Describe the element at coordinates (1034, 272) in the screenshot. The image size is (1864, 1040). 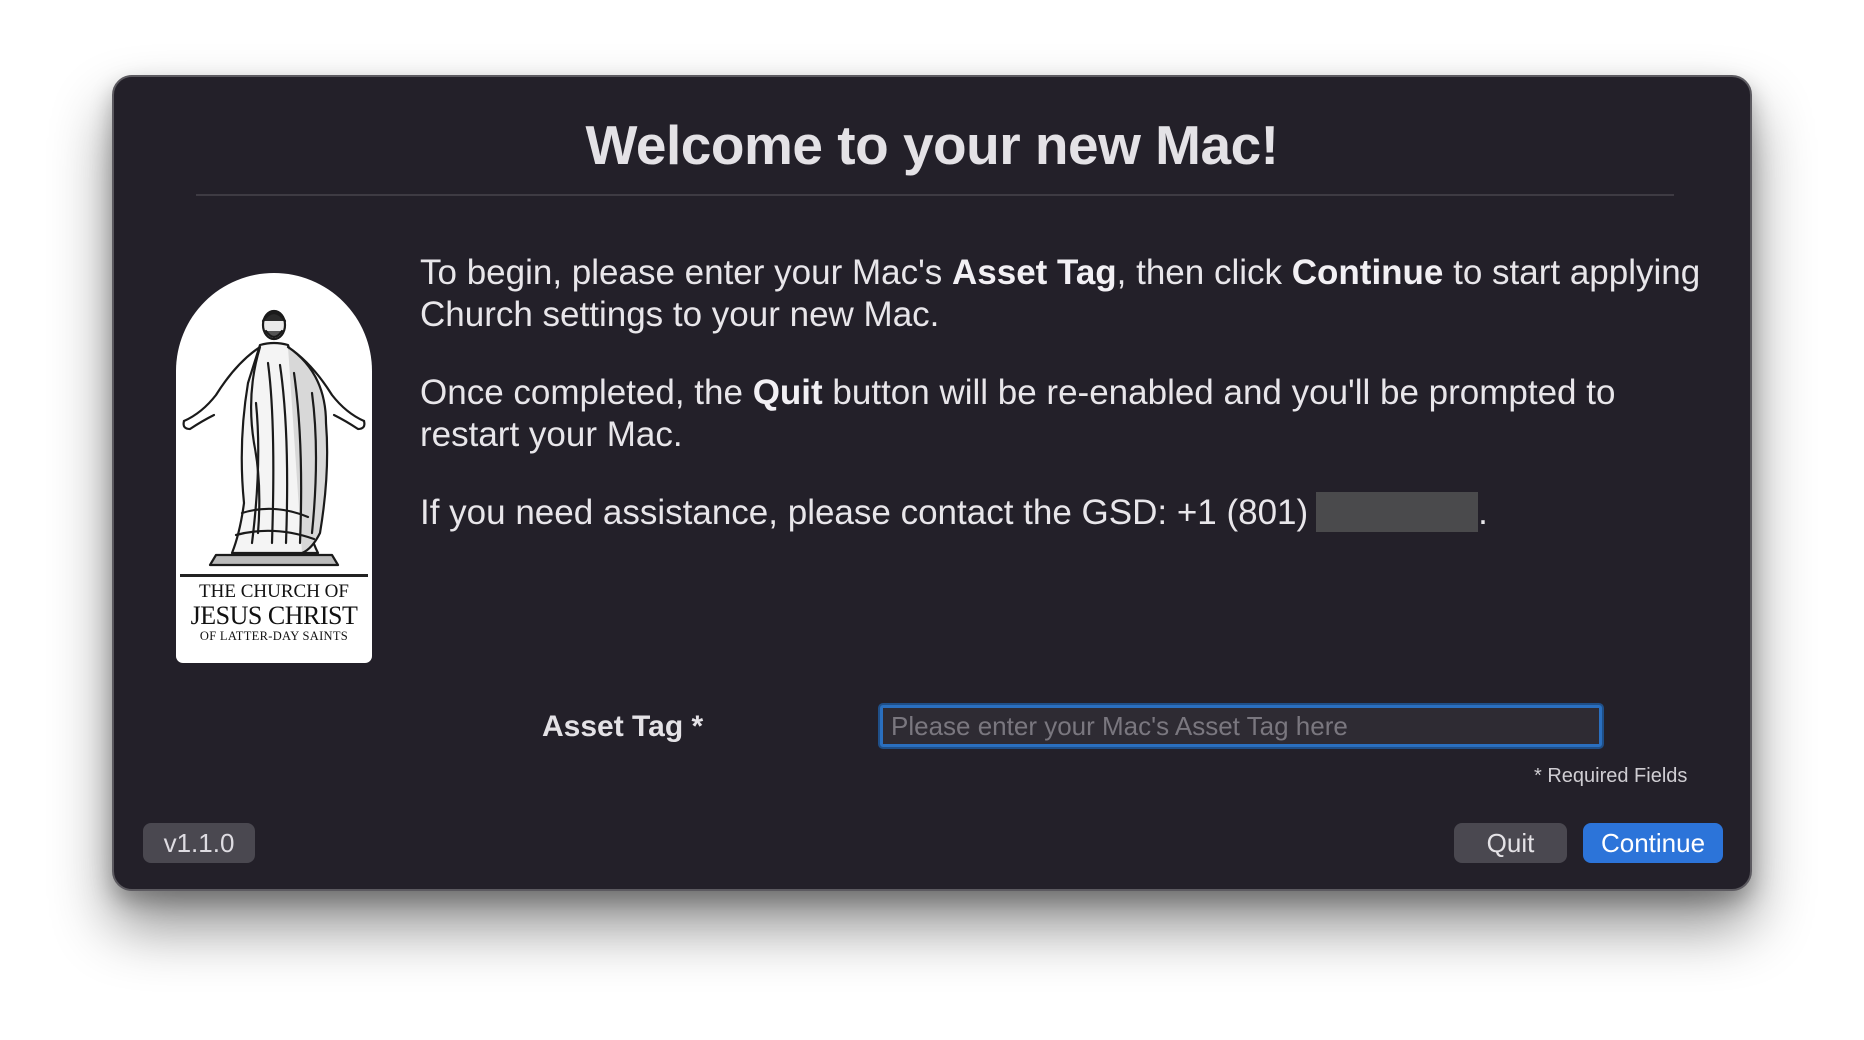
I see `instruction-emphasis: Asset Tag` at that location.